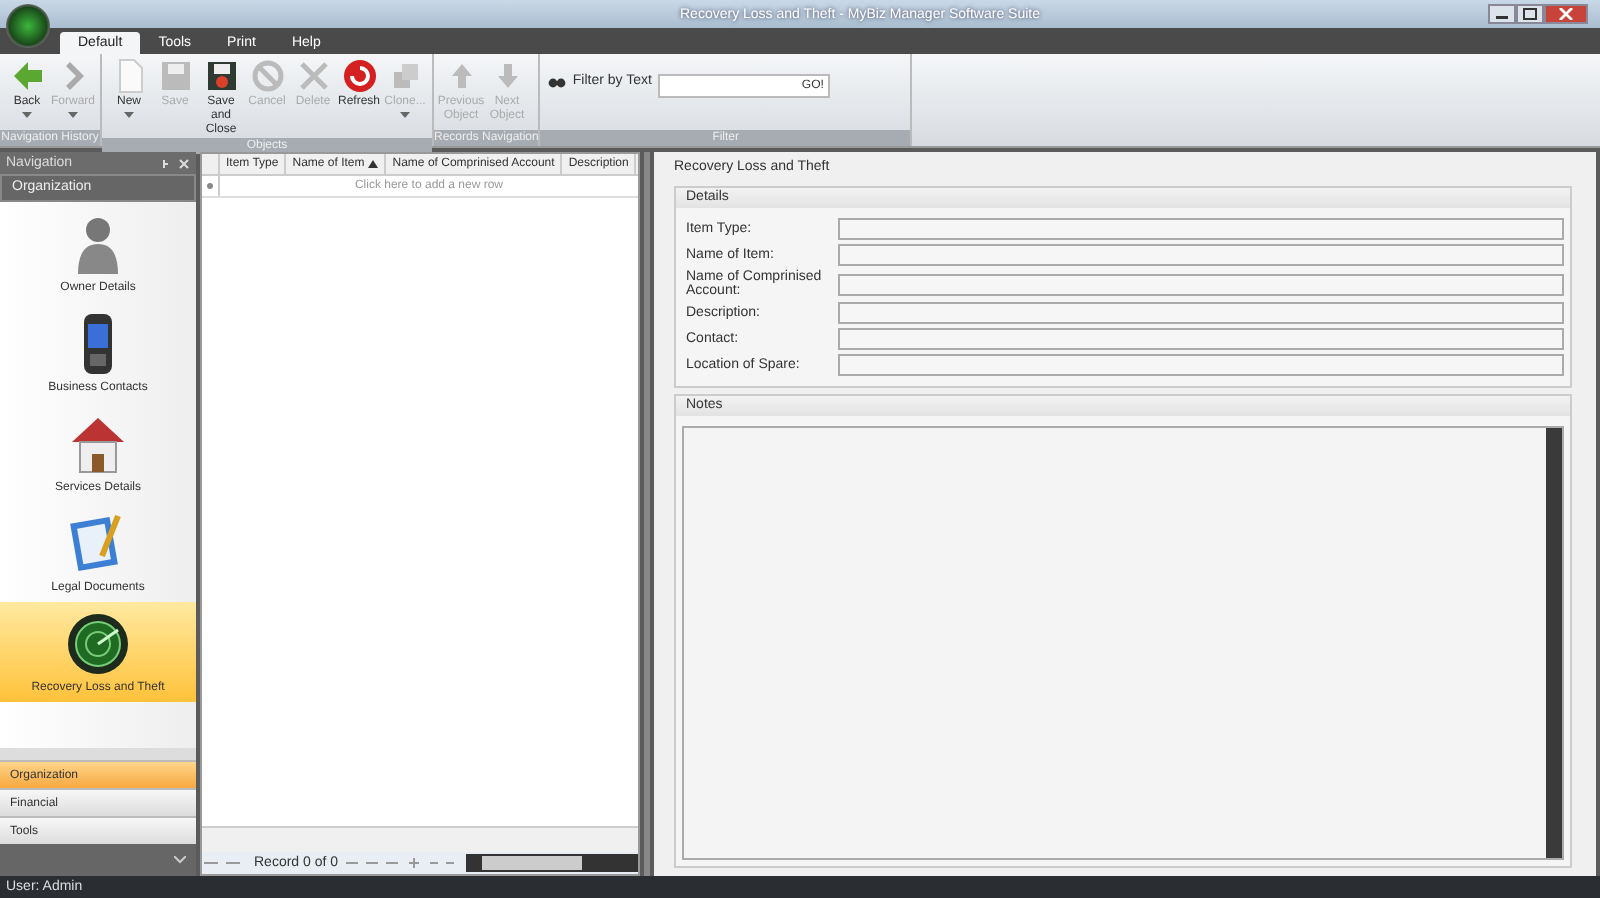 The image size is (1600, 898). What do you see at coordinates (313, 76) in the screenshot?
I see `cross-icon` at bounding box center [313, 76].